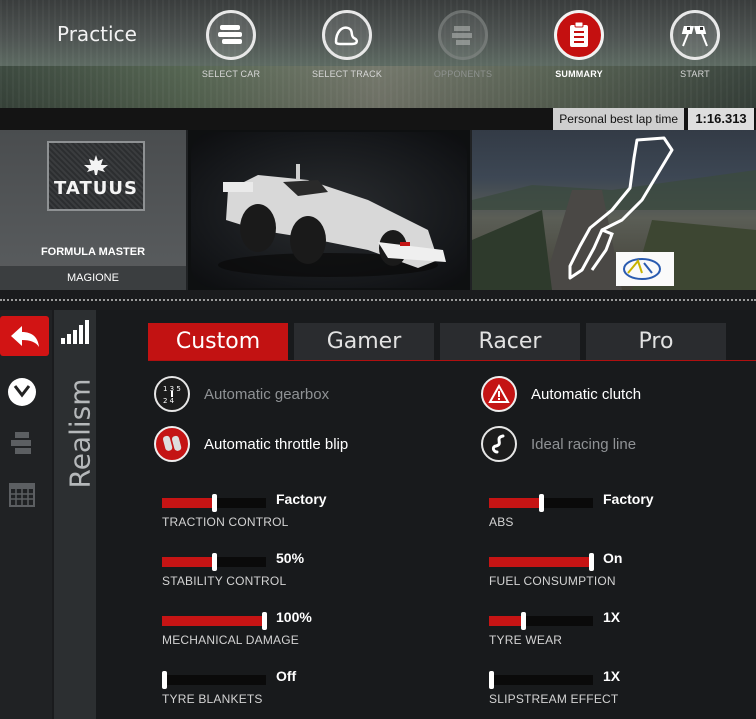  I want to click on step-select-track: SELECT TRACK, so click(347, 44).